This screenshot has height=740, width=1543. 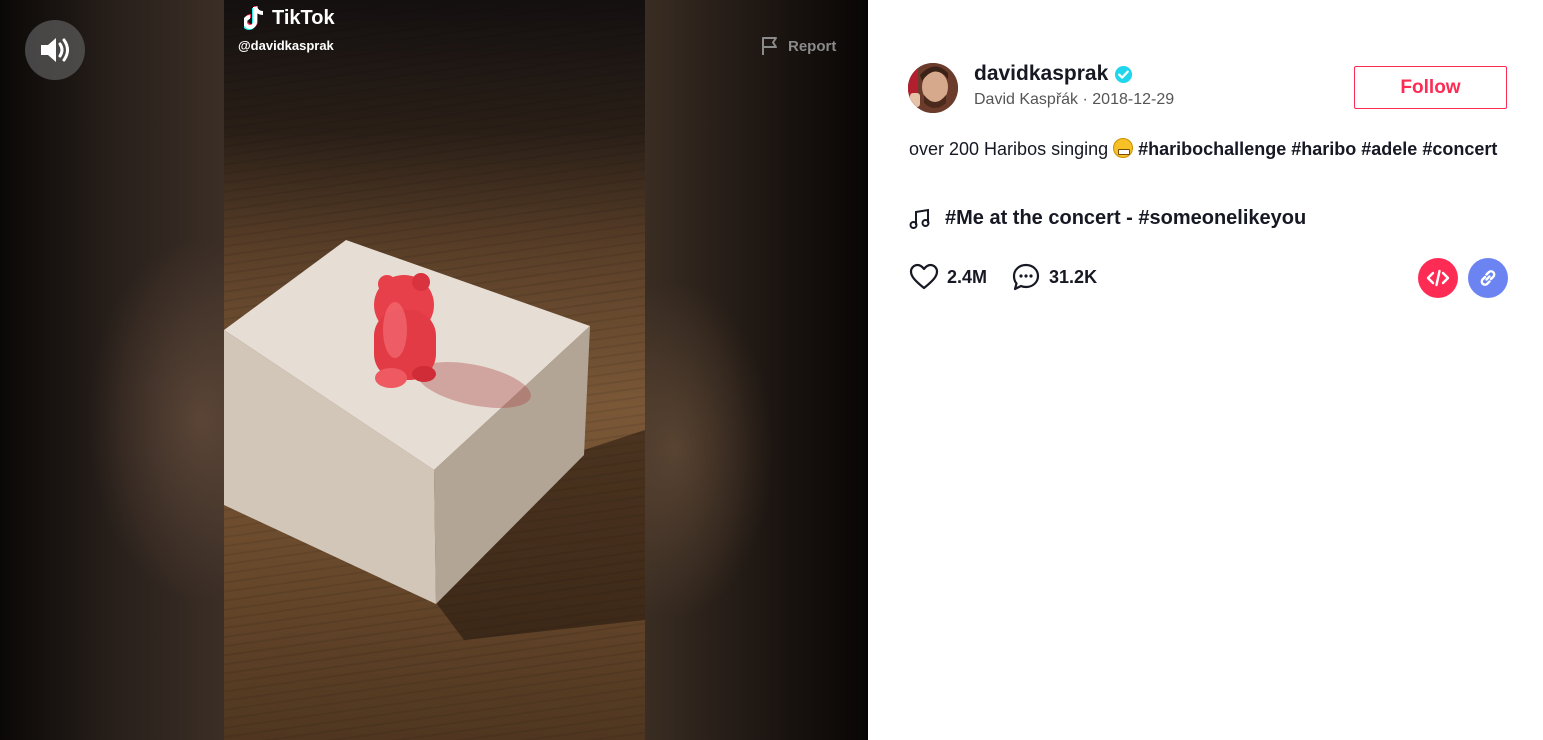 I want to click on caption-text: over 200 Haribos singing, so click(x=1009, y=149).